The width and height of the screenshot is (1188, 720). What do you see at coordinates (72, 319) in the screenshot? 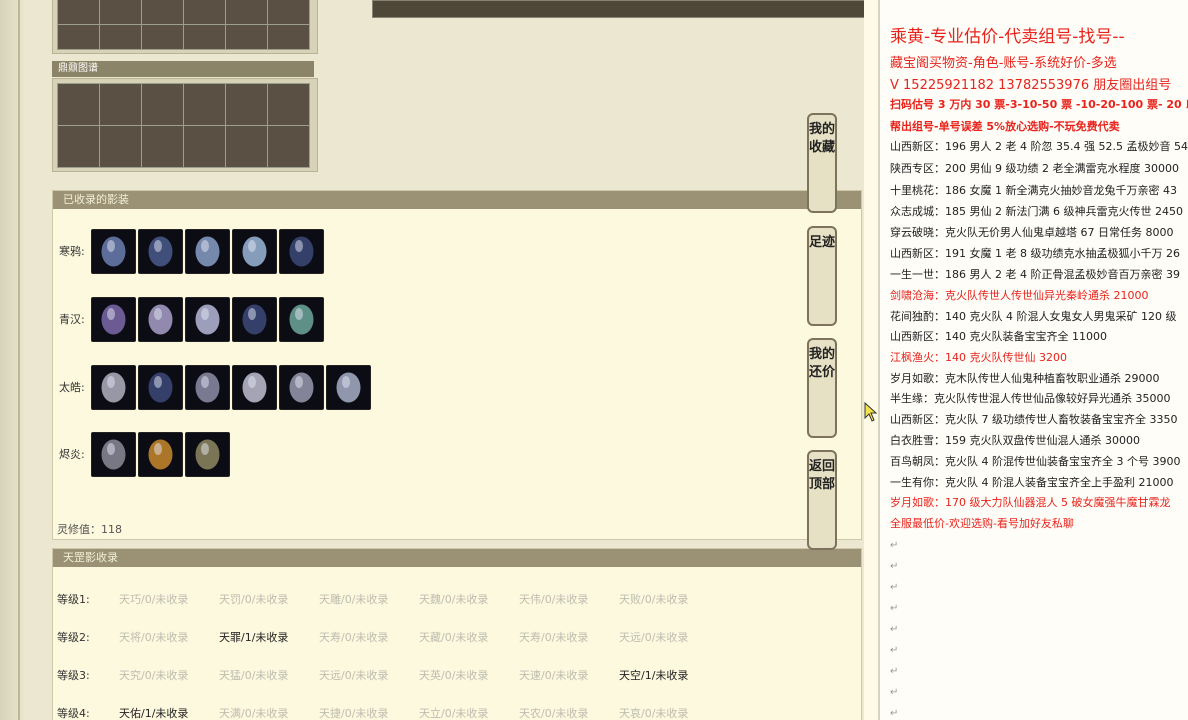
I see `collection-row-label: 青汉:` at bounding box center [72, 319].